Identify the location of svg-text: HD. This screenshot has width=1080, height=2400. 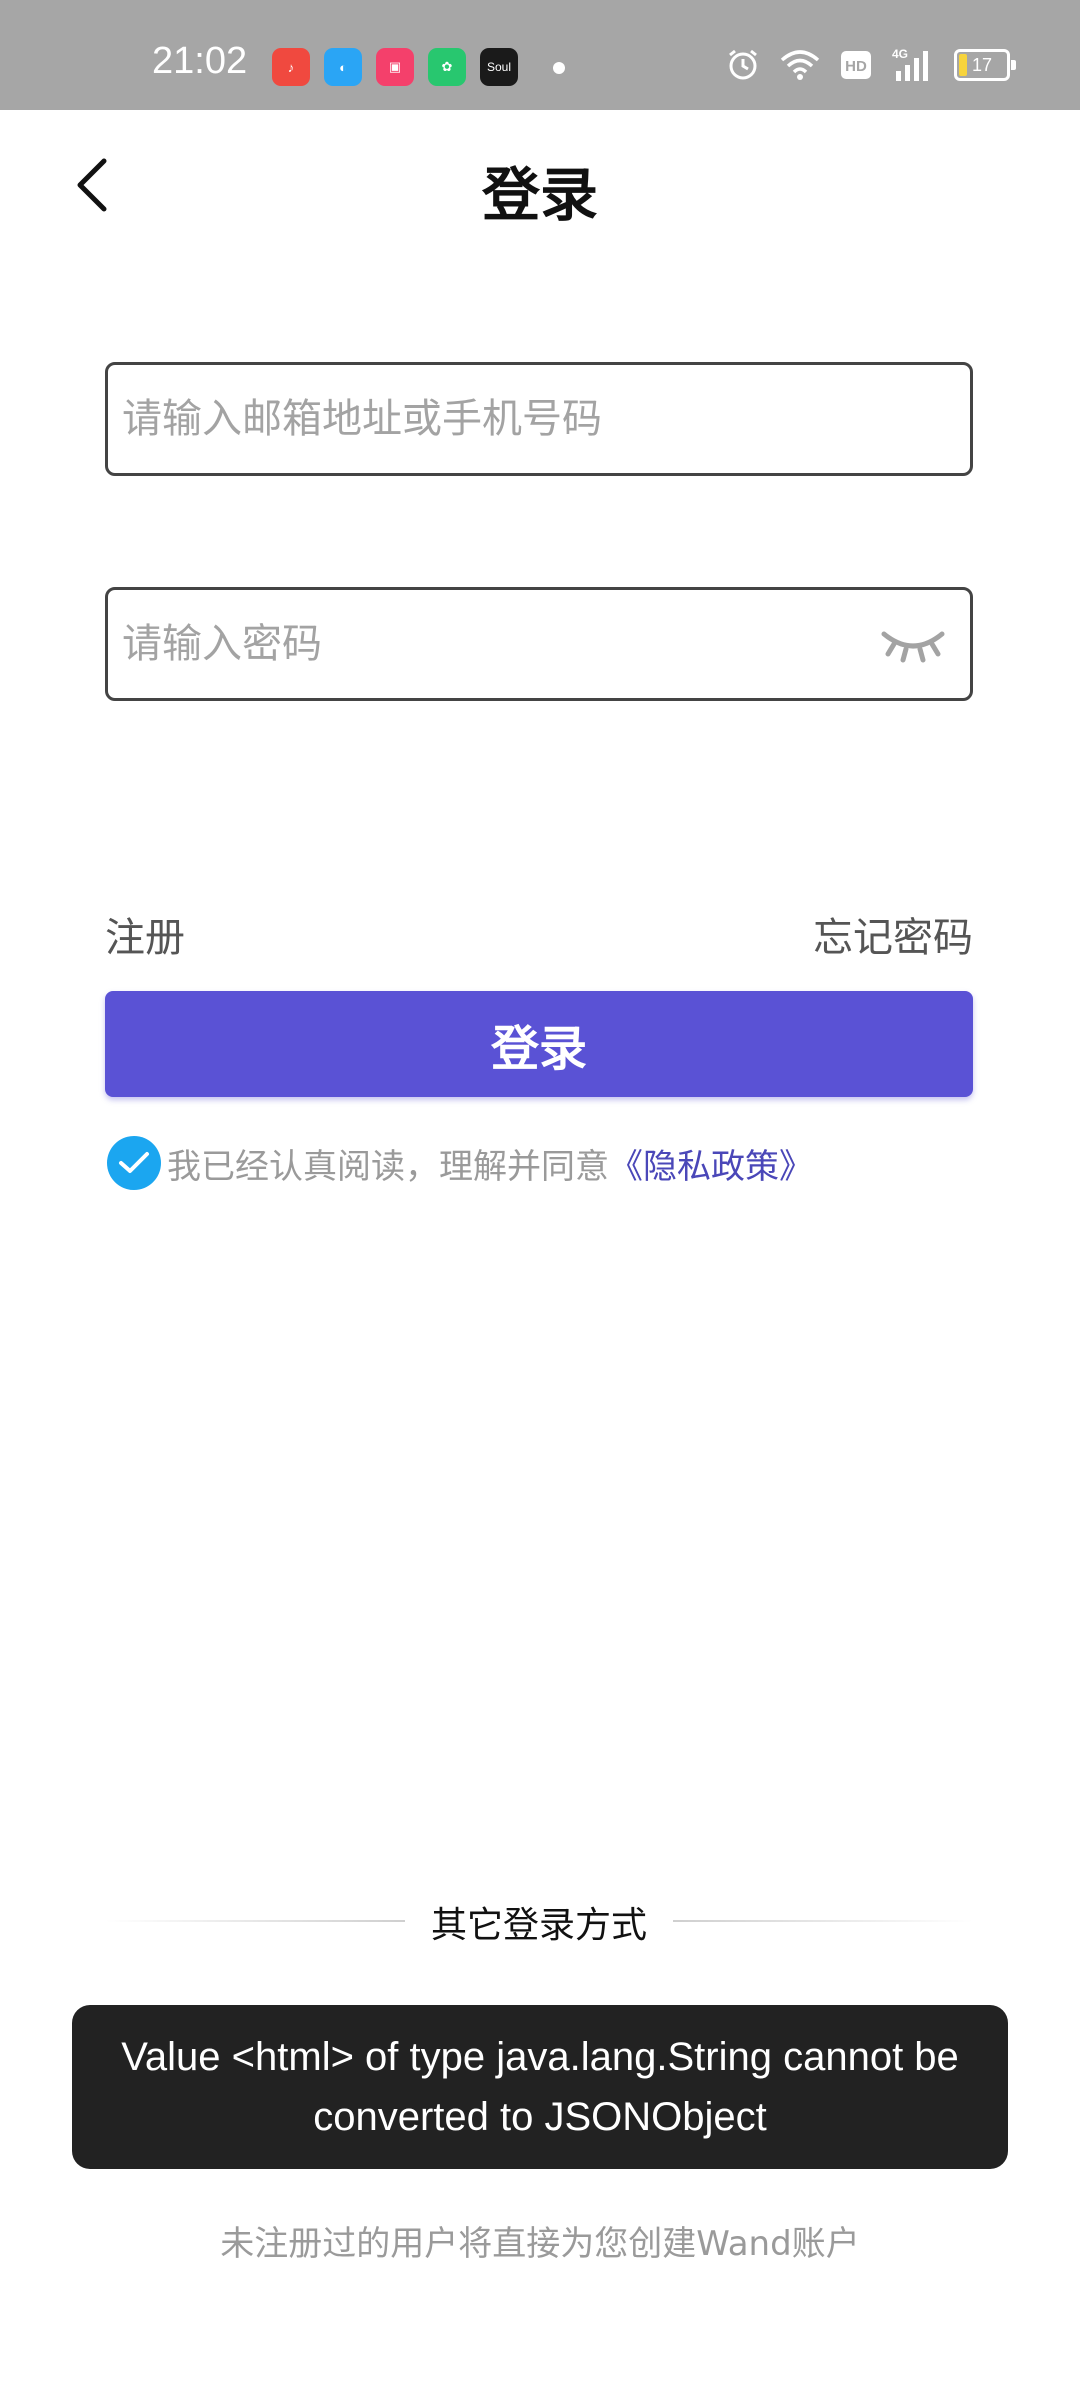
(856, 66).